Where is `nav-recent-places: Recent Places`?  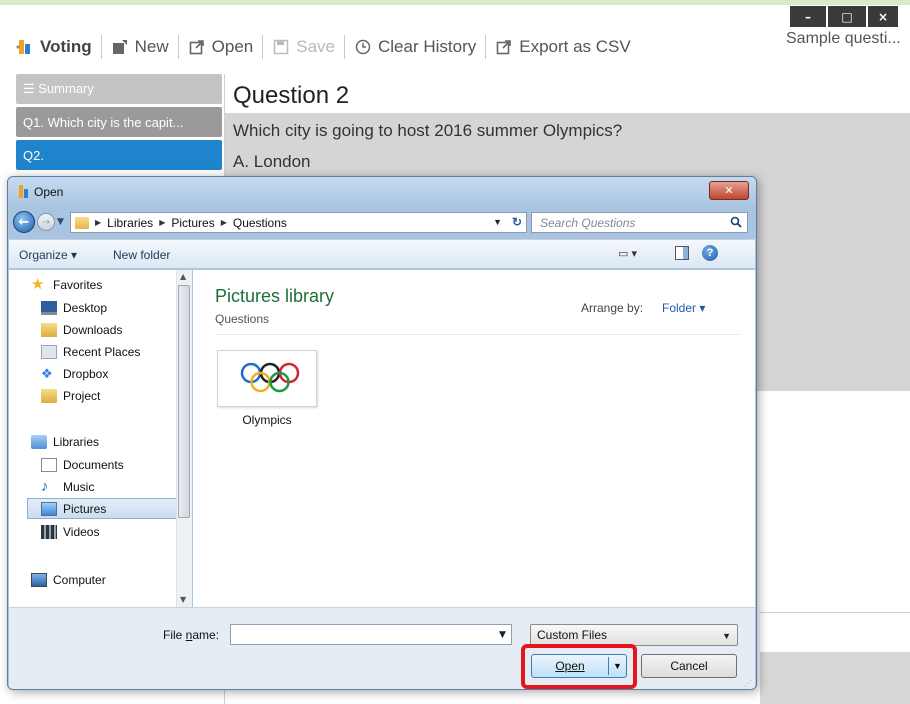 nav-recent-places: Recent Places is located at coordinates (90, 351).